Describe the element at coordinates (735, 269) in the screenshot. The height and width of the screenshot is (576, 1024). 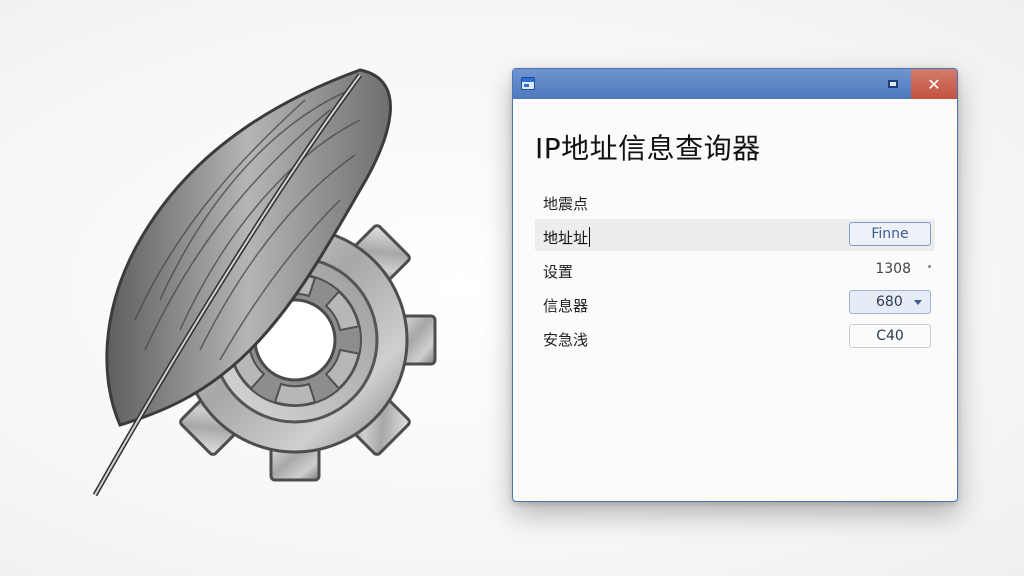
I see `form-row: 设置 1308` at that location.